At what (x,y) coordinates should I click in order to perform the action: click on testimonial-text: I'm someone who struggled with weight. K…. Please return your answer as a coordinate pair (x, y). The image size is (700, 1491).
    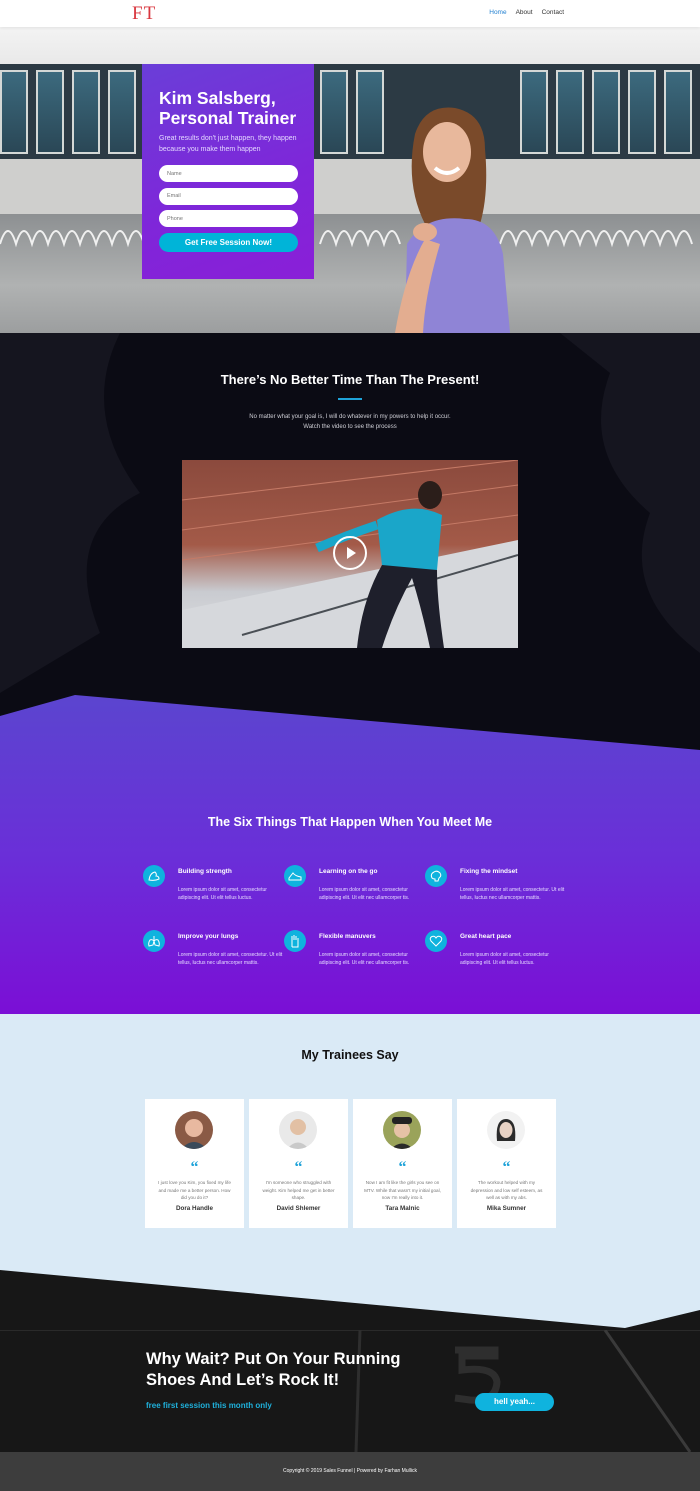
    Looking at the image, I should click on (298, 1190).